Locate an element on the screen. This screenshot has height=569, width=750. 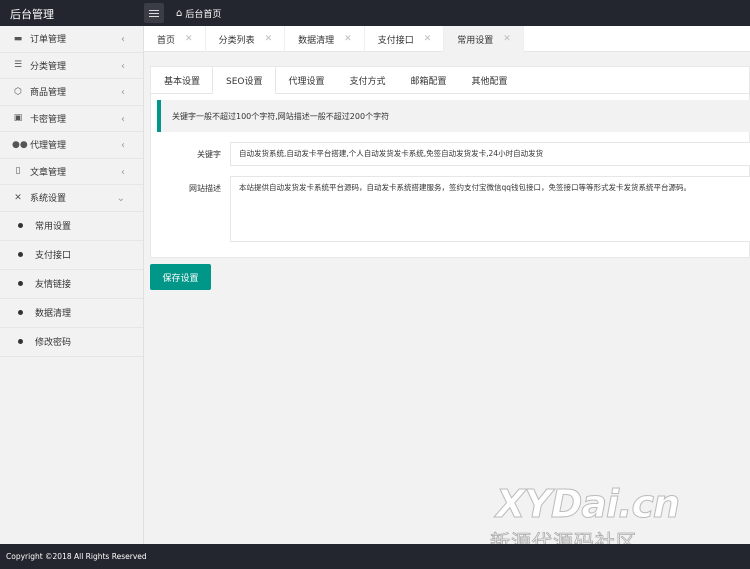
sidebar-subitem-label: 数据清理 is located at coordinates (53, 314).